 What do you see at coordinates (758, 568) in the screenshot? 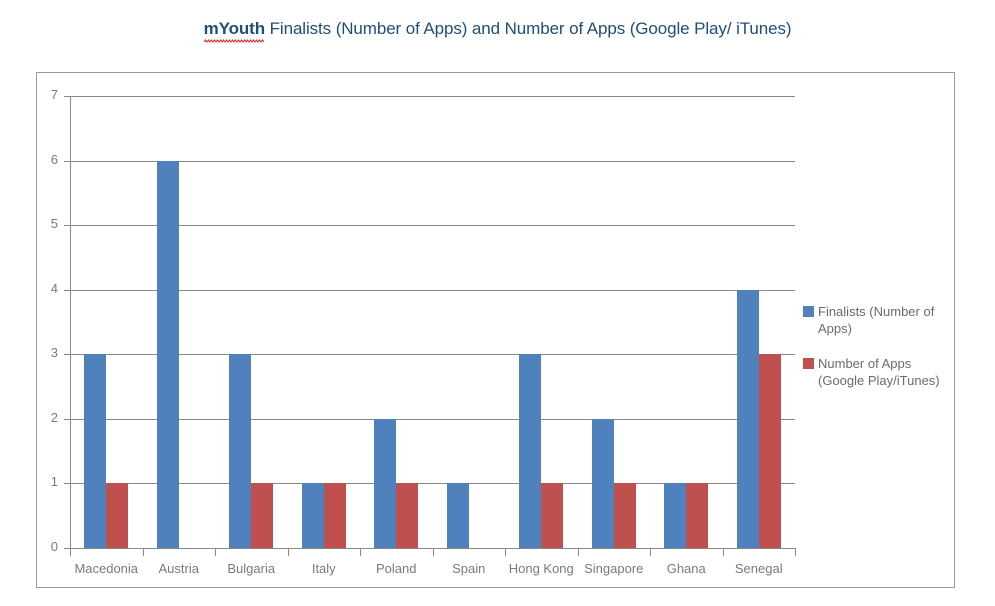
I see `category-axis-label: Senegal` at bounding box center [758, 568].